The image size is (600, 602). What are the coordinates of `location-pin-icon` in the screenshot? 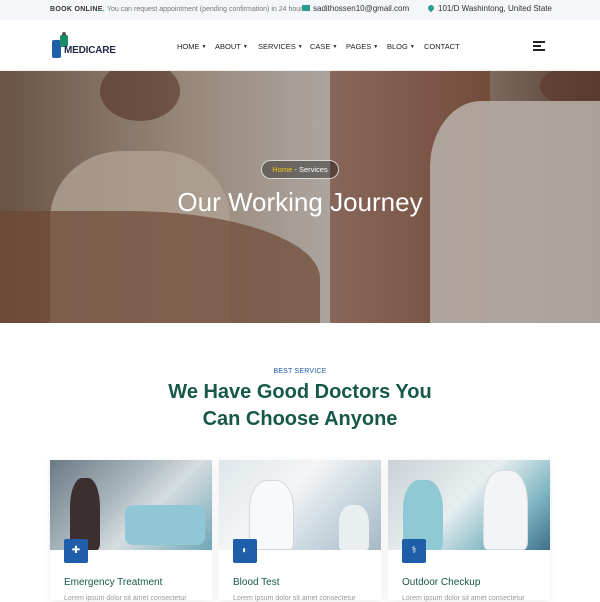 It's located at (431, 8).